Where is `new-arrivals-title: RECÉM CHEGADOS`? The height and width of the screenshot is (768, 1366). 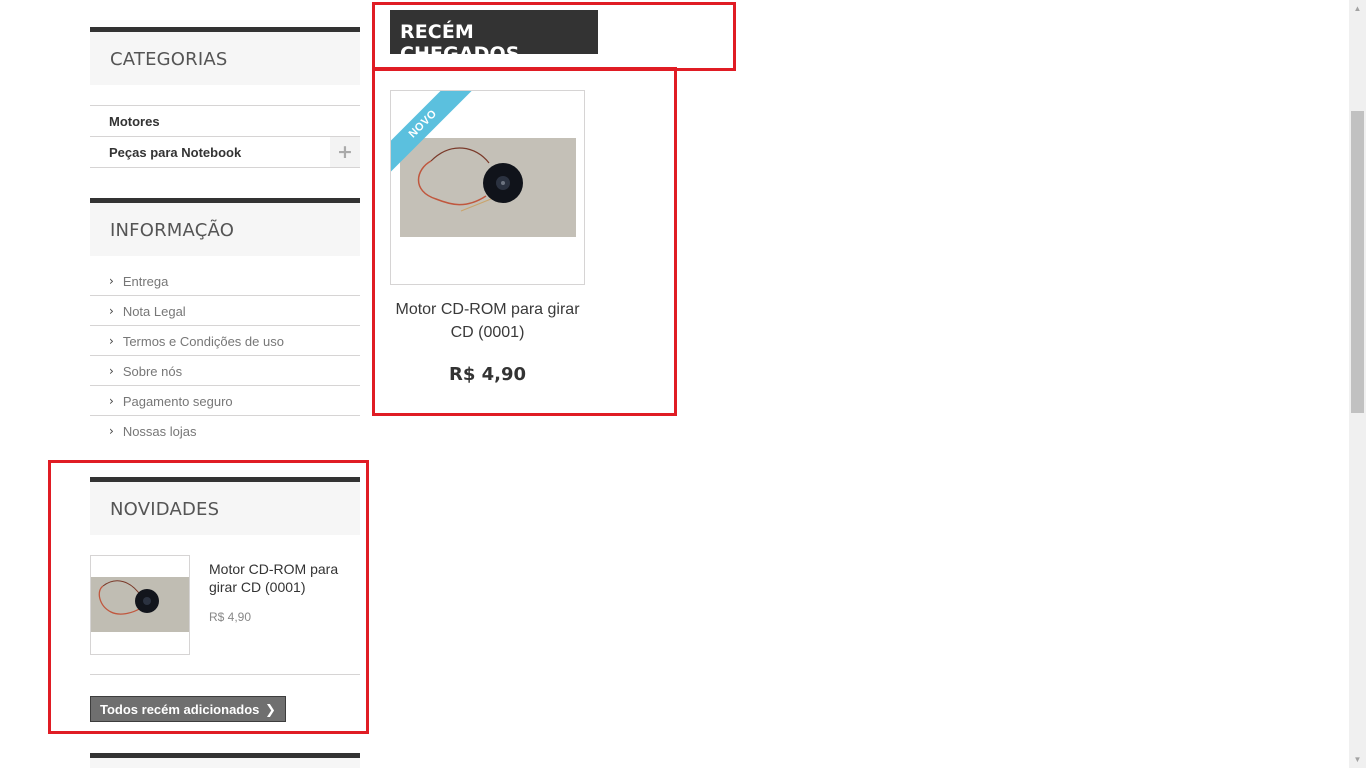
new-arrivals-title: RECÉM CHEGADOS is located at coordinates (494, 37).